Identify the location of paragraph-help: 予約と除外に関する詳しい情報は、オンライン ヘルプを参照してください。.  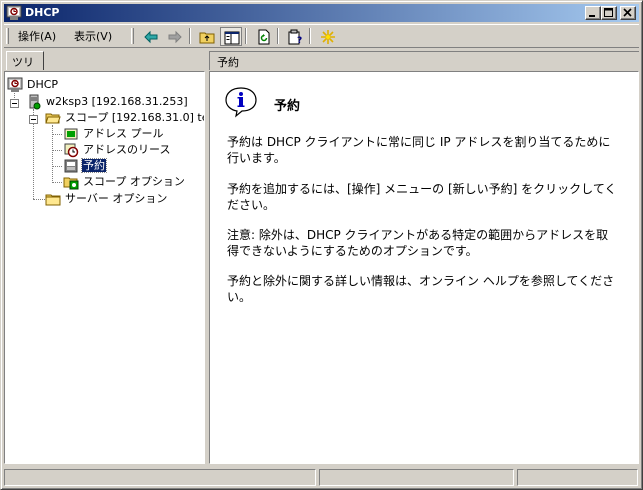
(421, 289).